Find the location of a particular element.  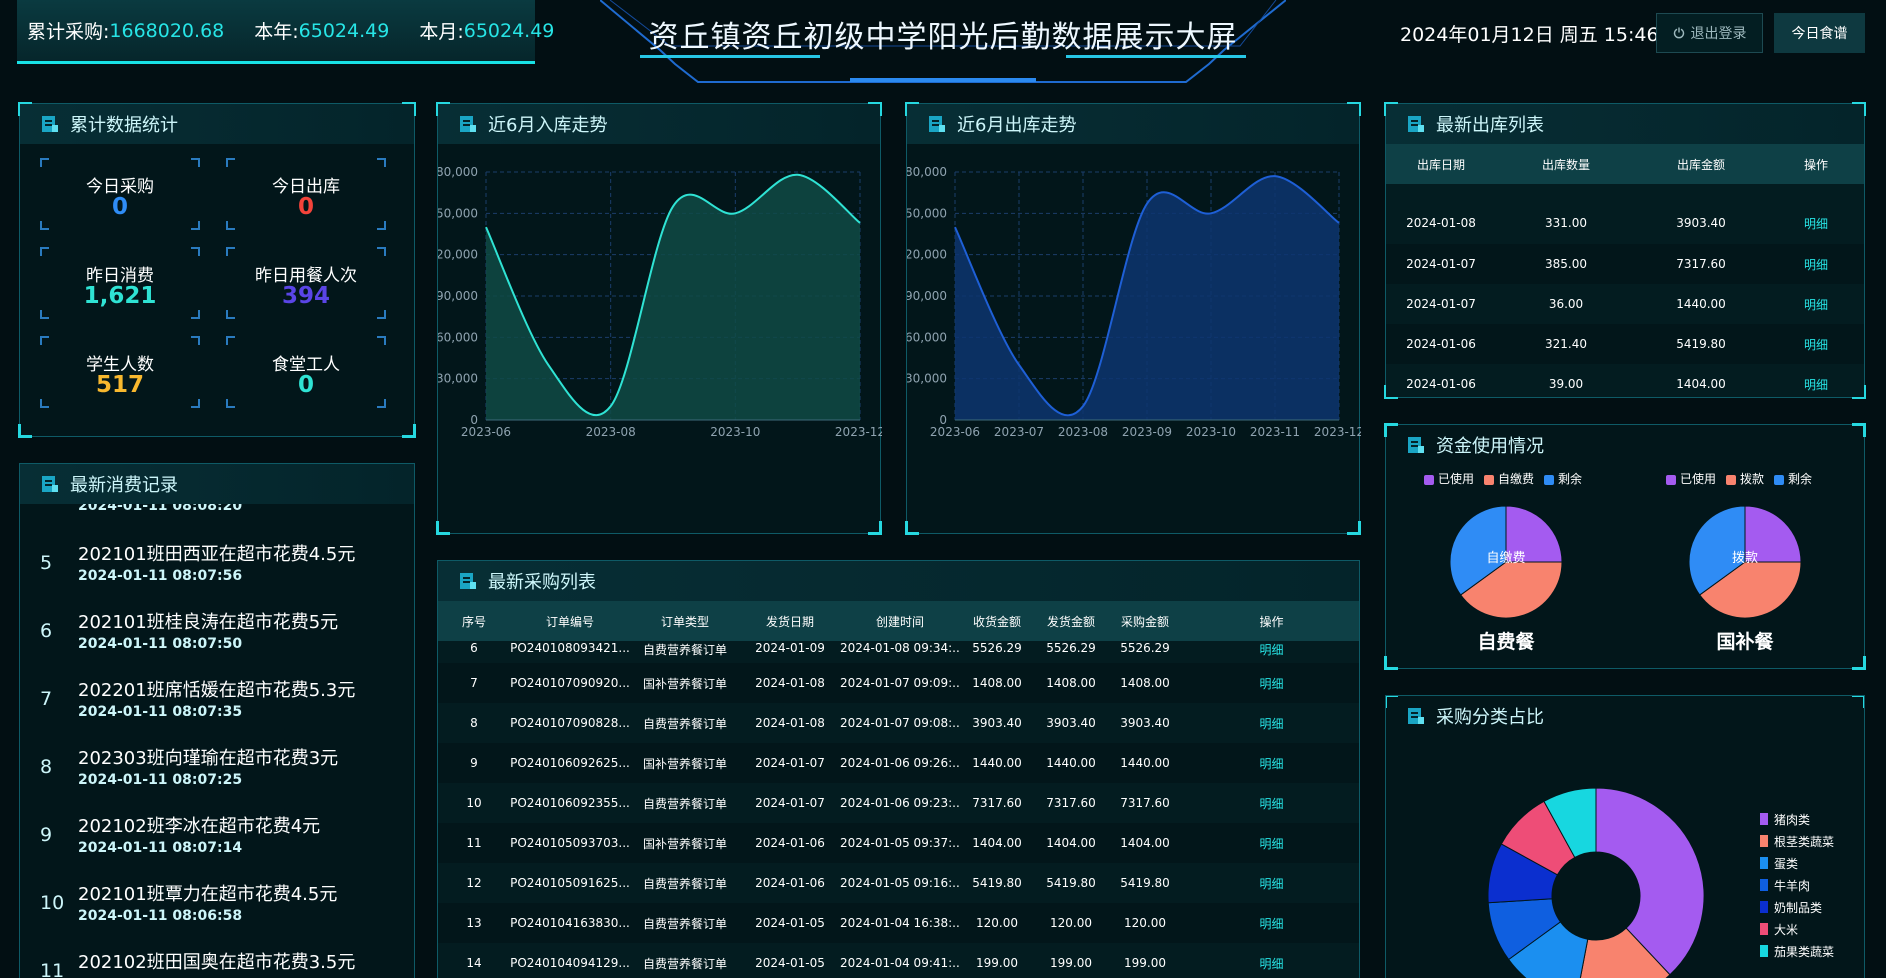

category-legend: 猪肉类根茎类蔬菜 蛋类牛羊肉奶制品类 大米 茄果类蔬菜 is located at coordinates (1810, 885).